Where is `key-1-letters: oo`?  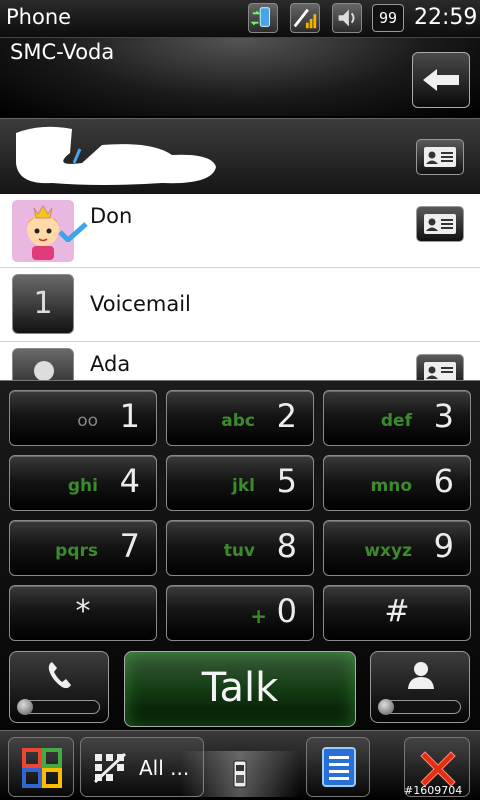
key-1-letters: oo is located at coordinates (87, 421).